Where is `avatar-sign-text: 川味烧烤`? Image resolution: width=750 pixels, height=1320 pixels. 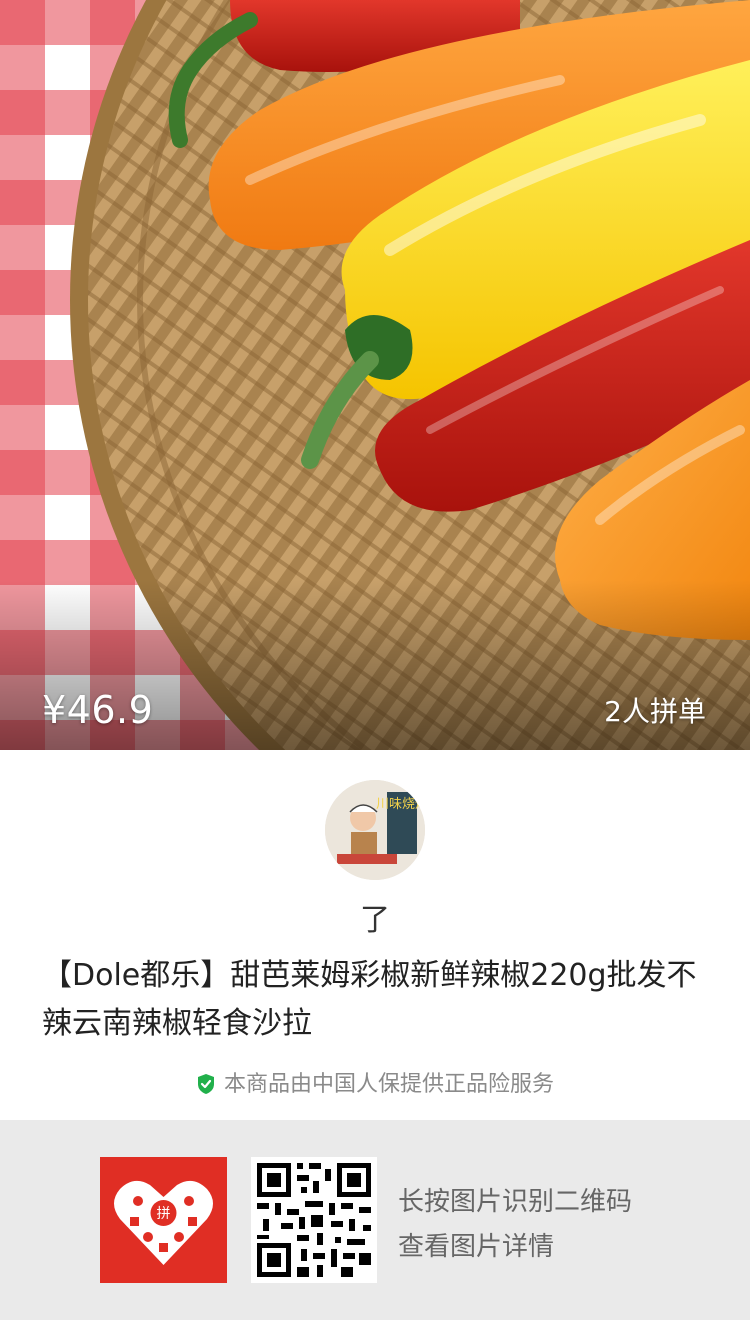
avatar-sign-text: 川味烧烤 is located at coordinates (400, 804).